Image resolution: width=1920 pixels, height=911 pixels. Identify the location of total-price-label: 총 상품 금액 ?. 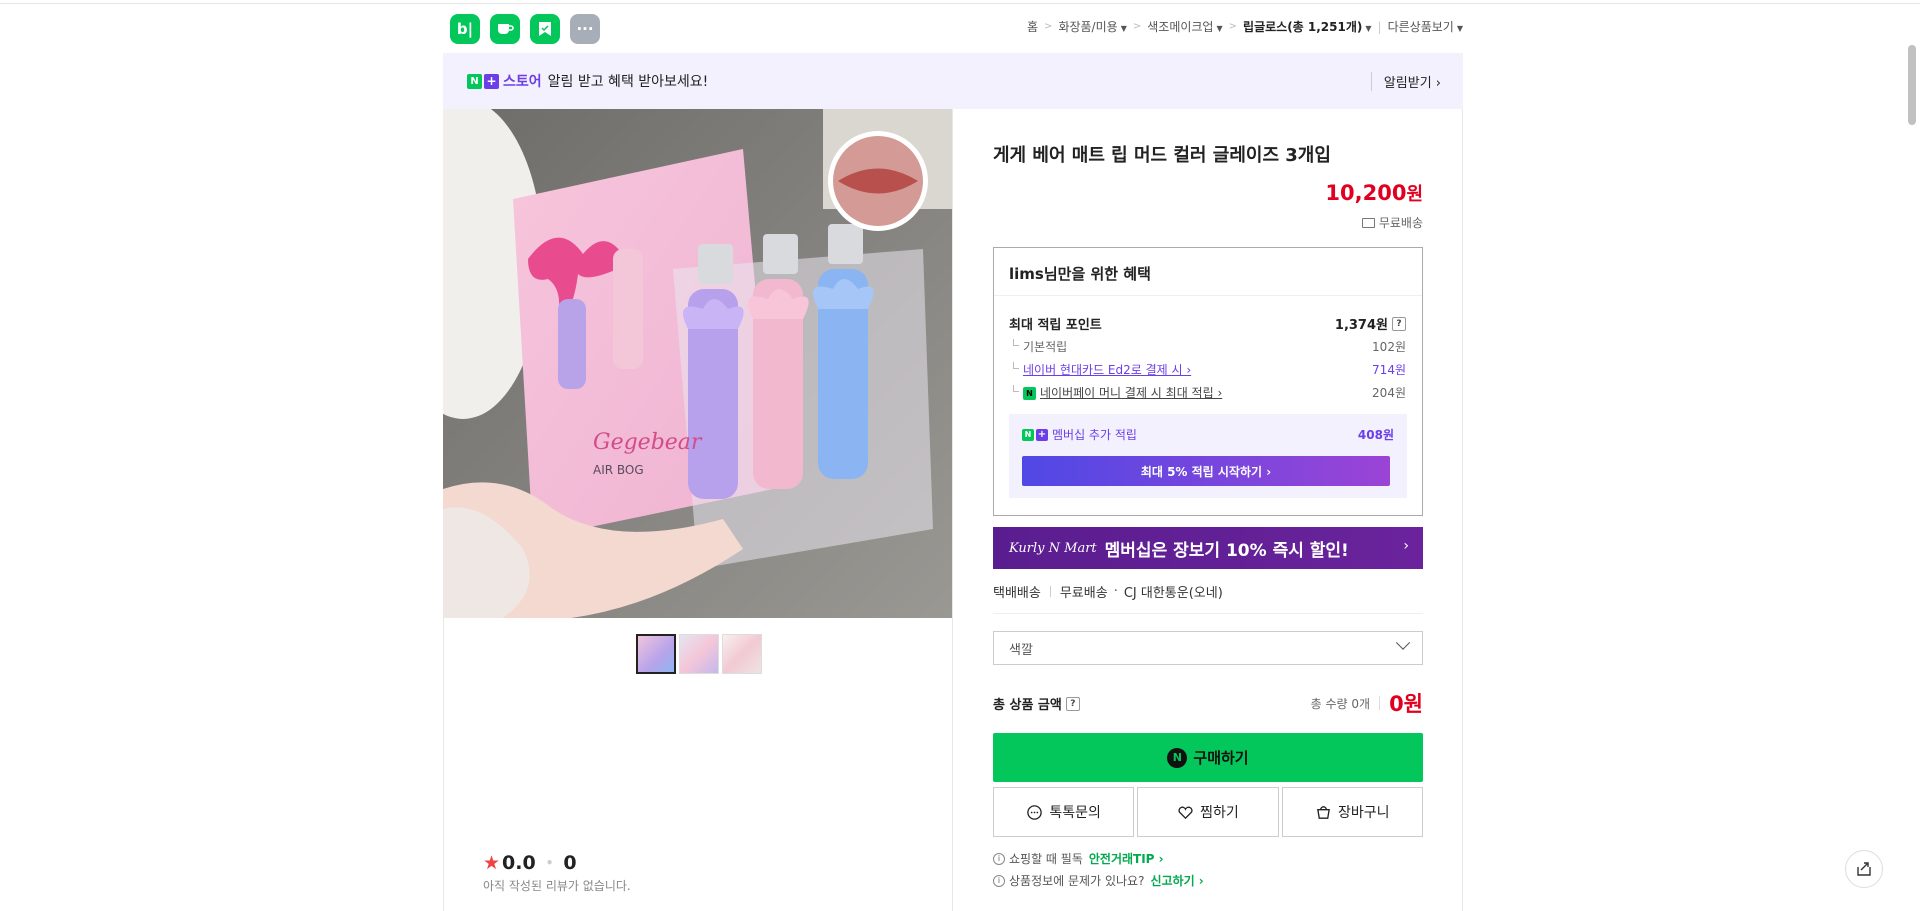
(1036, 703).